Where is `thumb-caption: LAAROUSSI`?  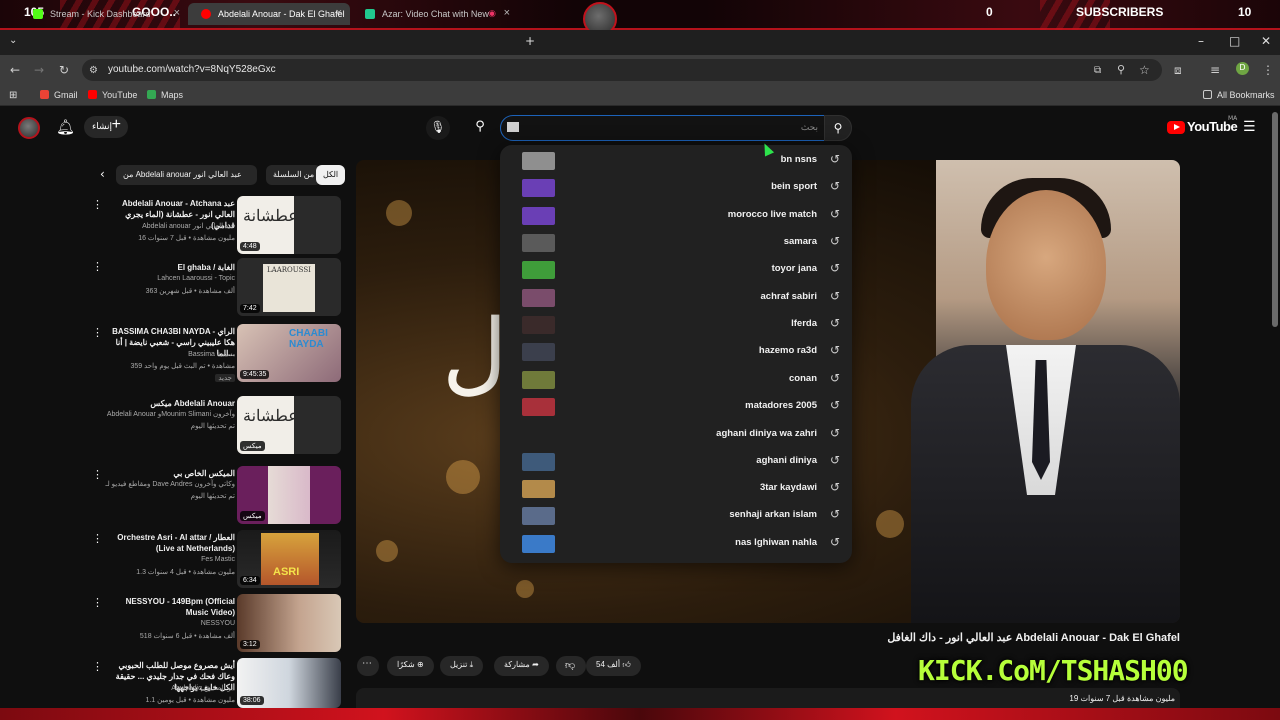 thumb-caption: LAAROUSSI is located at coordinates (289, 270).